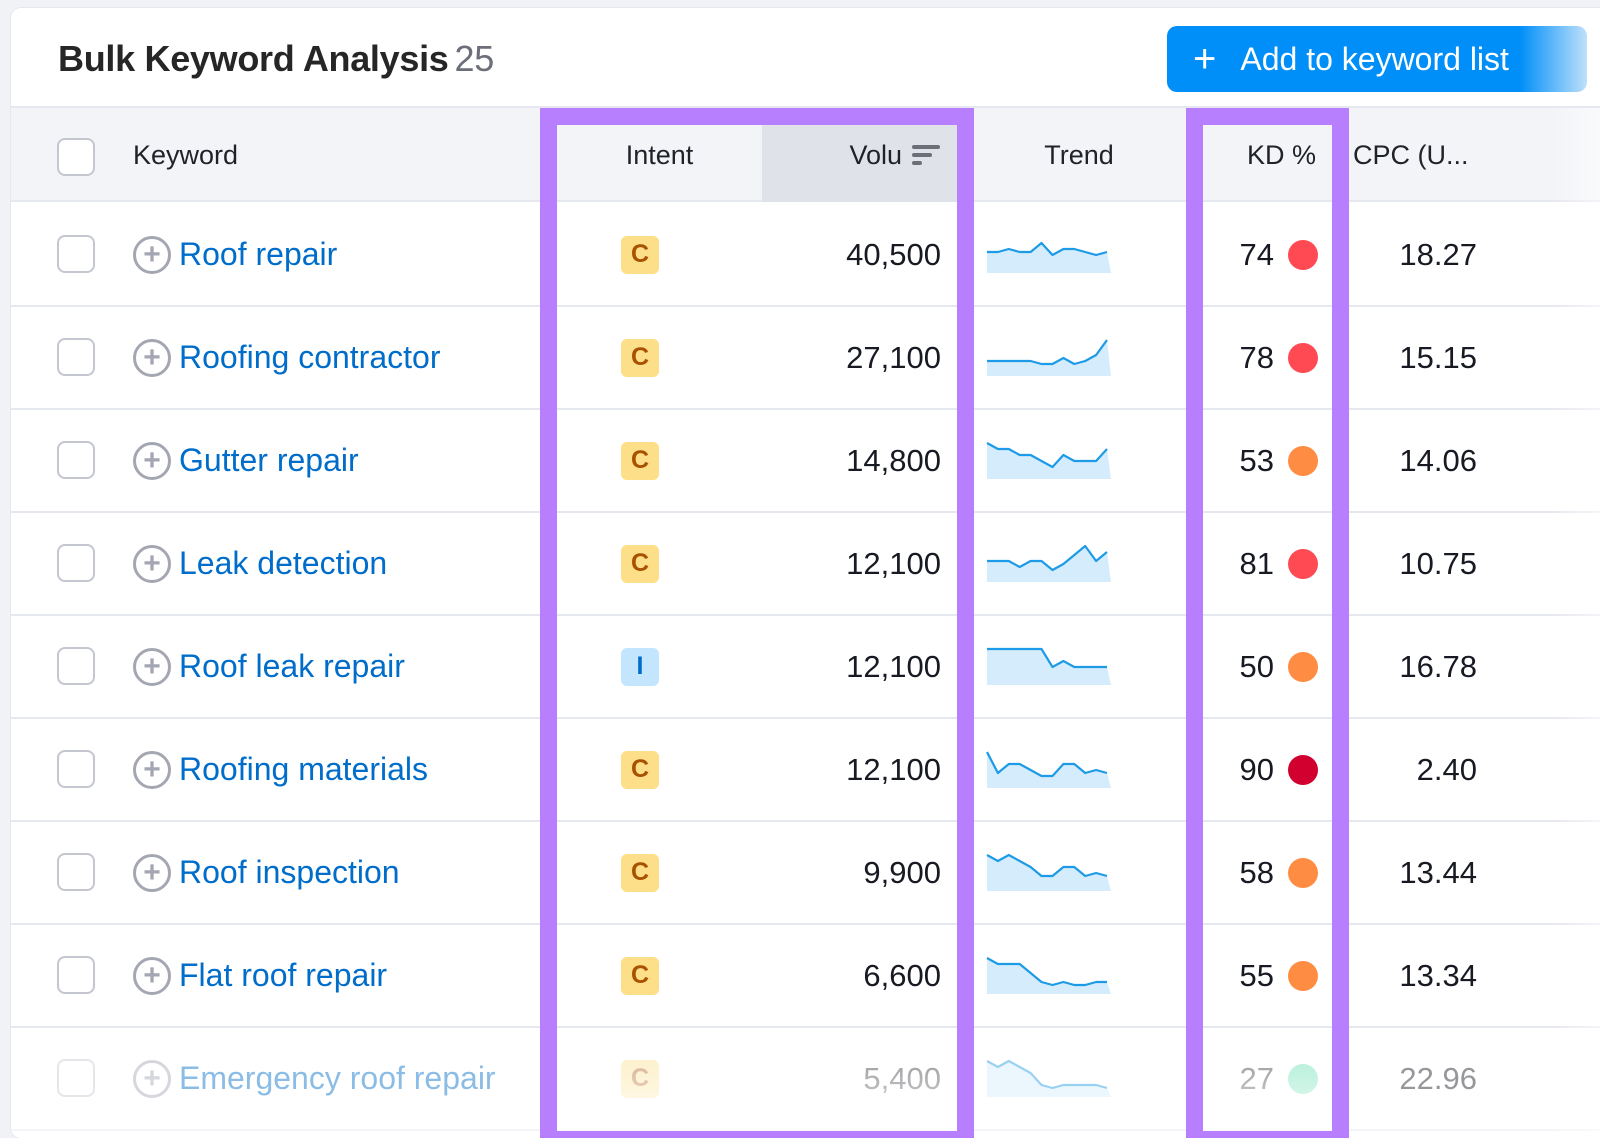 The image size is (1600, 1138). I want to click on column-header-keyword: Keyword, so click(185, 155).